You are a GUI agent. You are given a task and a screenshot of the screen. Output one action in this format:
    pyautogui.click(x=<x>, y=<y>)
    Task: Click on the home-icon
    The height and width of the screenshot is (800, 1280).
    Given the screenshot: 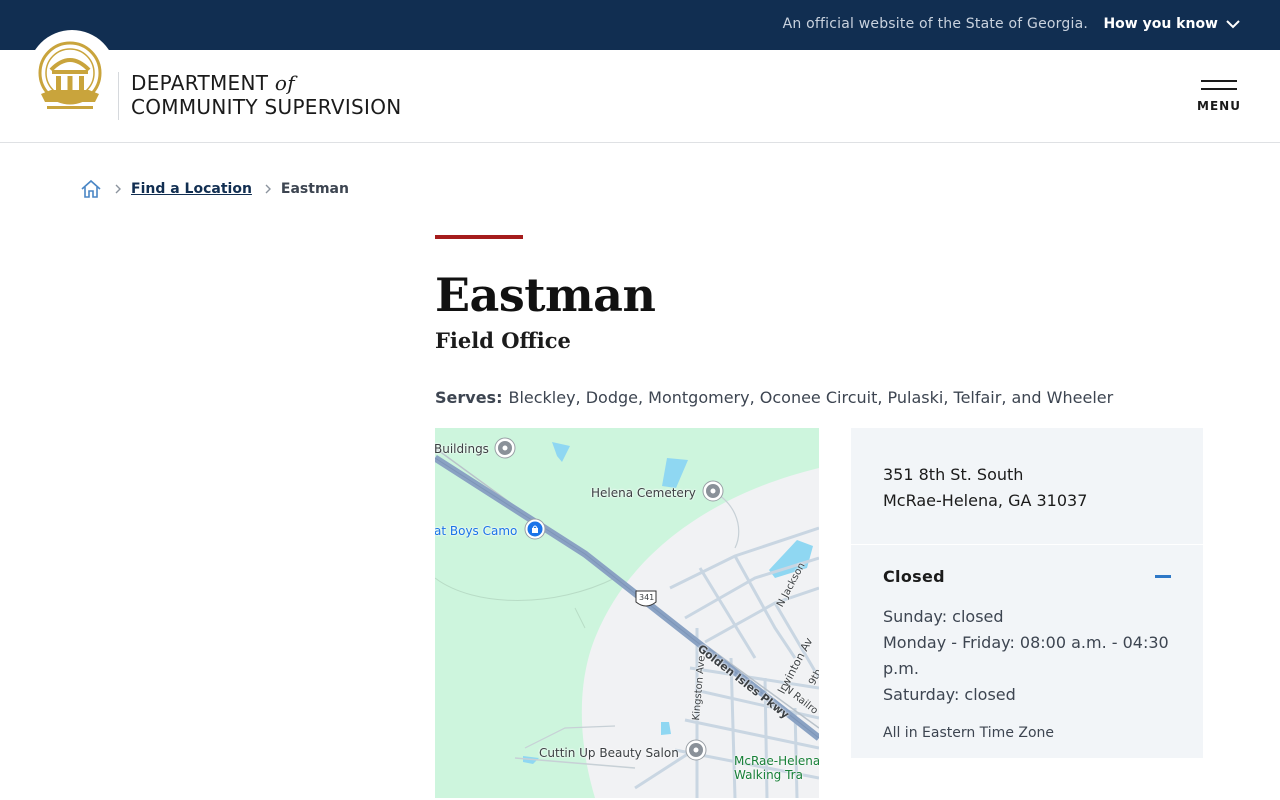 What is the action you would take?
    pyautogui.click(x=91, y=188)
    